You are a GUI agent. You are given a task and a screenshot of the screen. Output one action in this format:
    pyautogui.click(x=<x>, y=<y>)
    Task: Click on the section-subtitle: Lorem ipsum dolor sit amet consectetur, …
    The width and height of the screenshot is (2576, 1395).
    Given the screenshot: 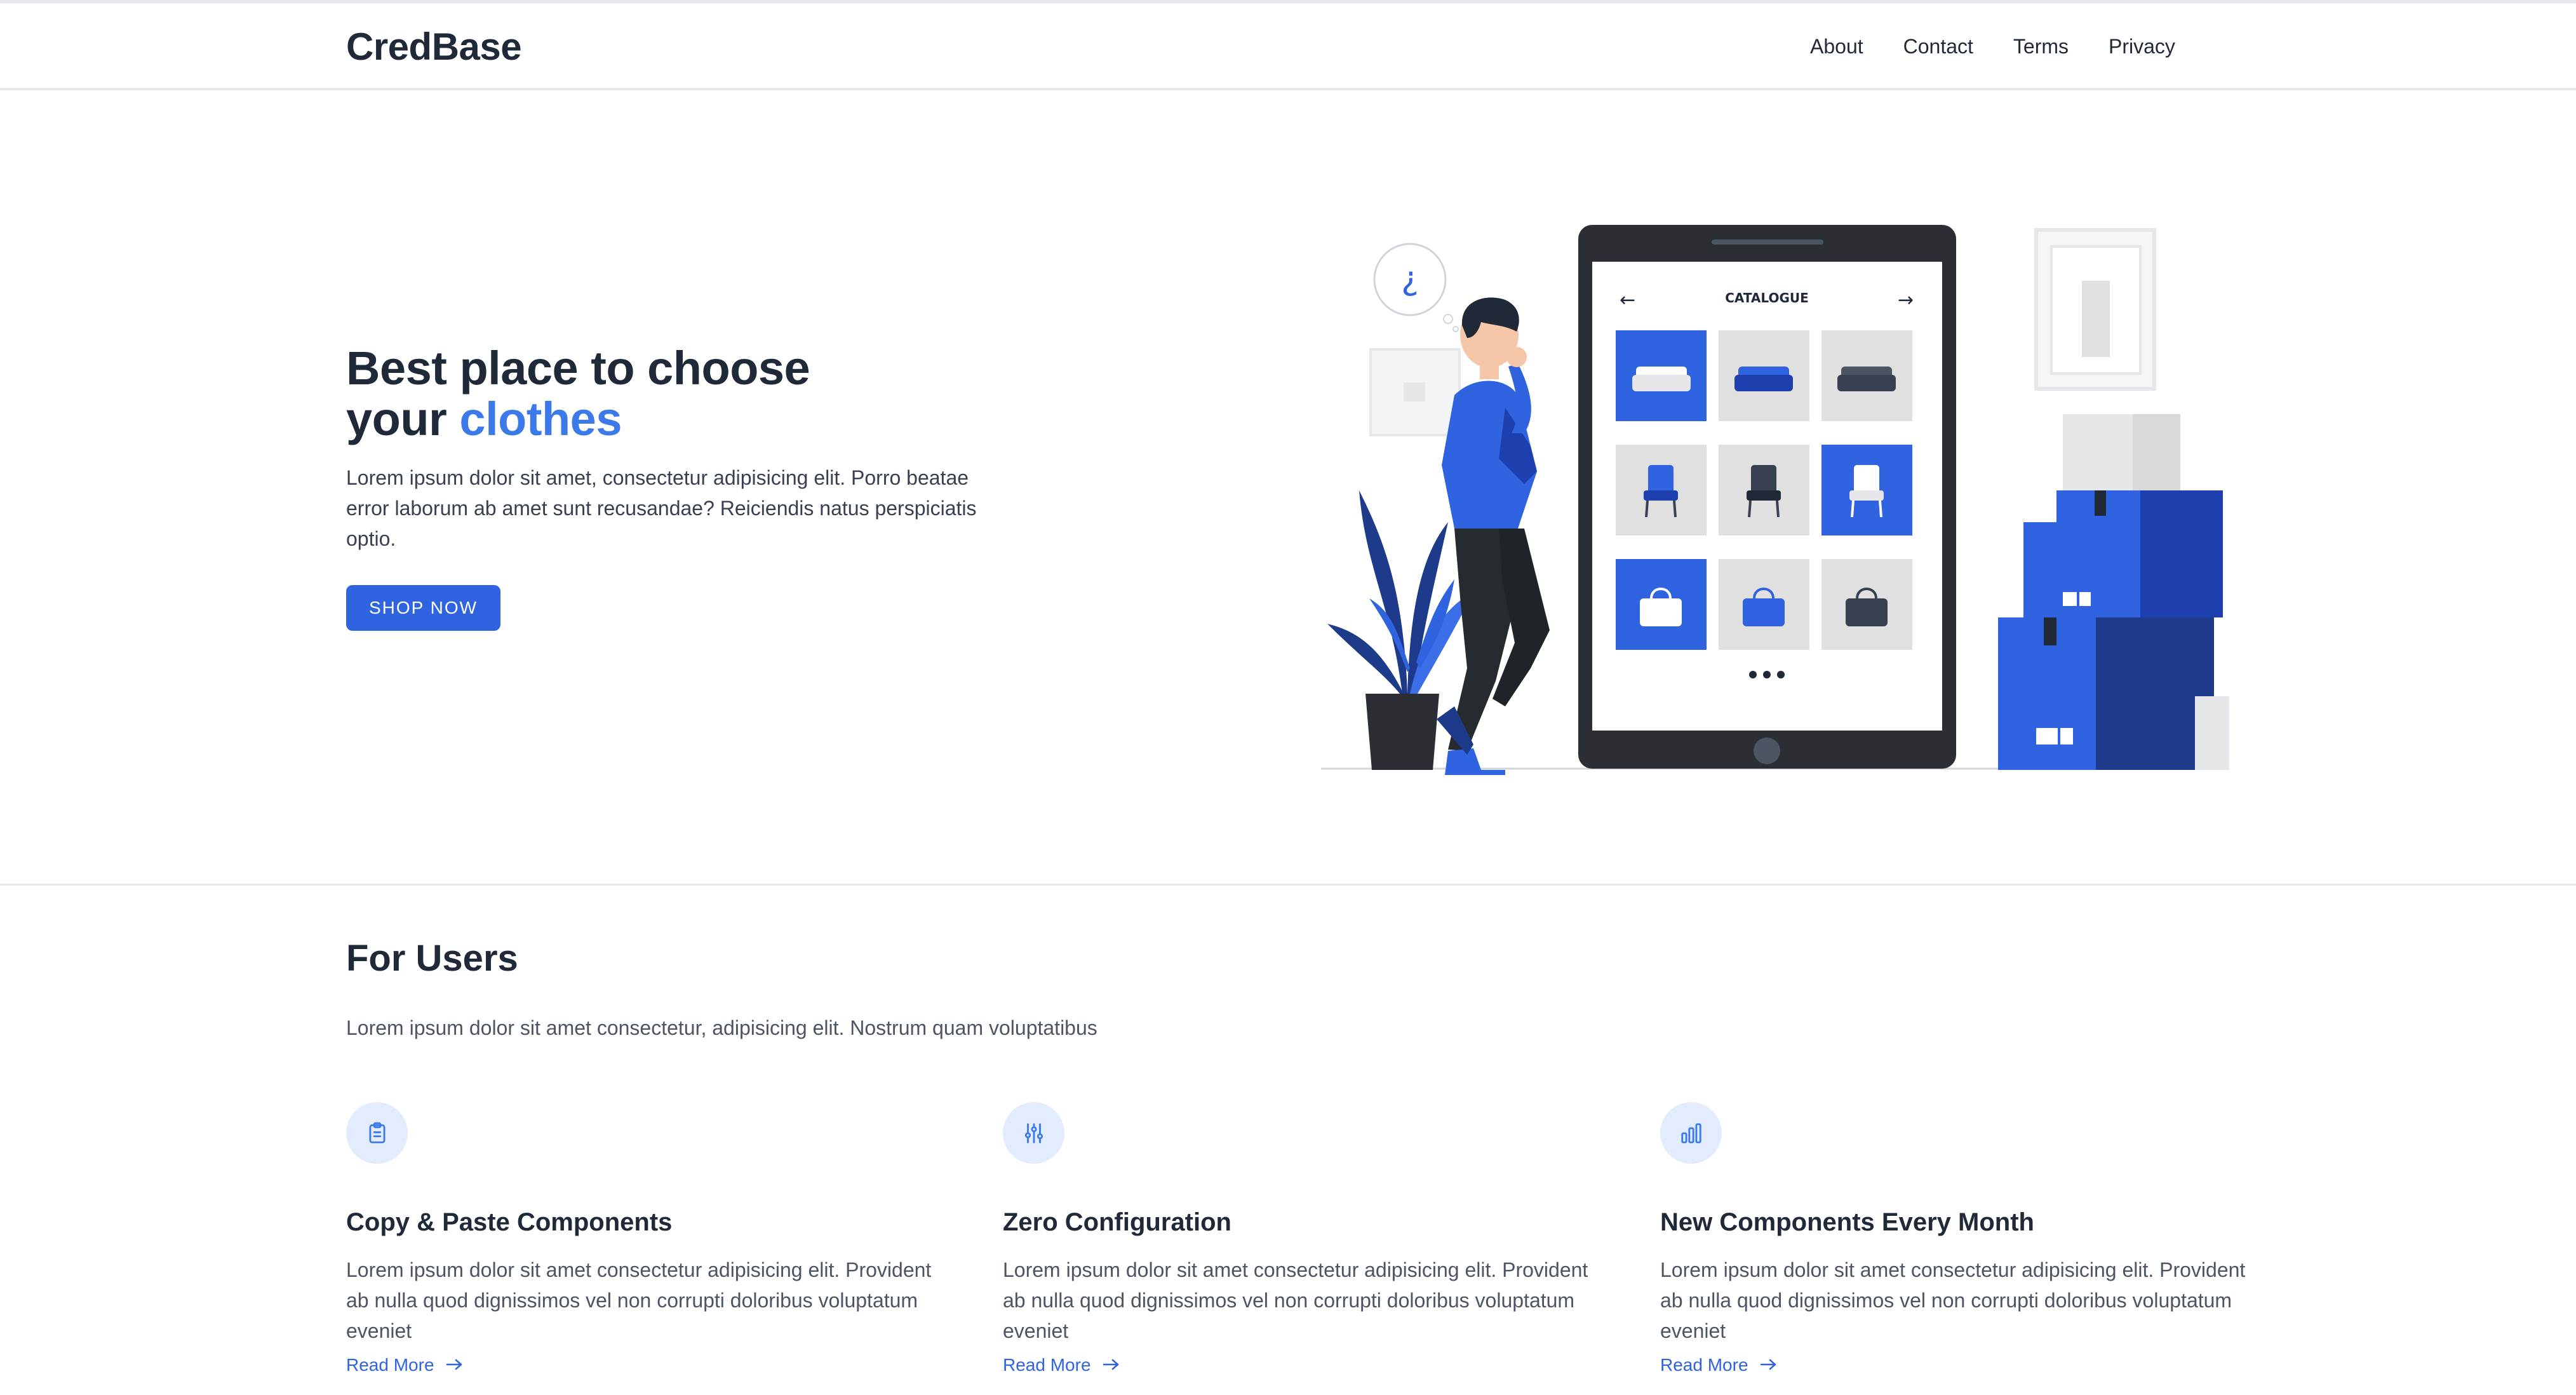 What is the action you would take?
    pyautogui.click(x=721, y=1027)
    